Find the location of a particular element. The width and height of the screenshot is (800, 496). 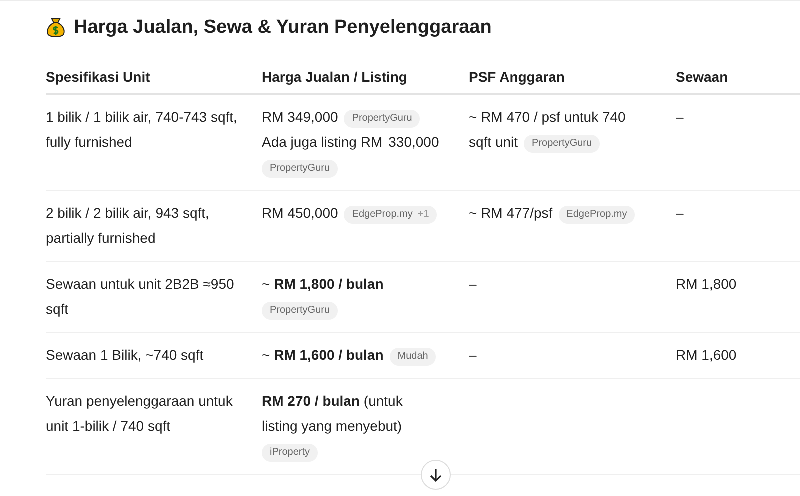

column-header: PSF Anggaran is located at coordinates (572, 82).